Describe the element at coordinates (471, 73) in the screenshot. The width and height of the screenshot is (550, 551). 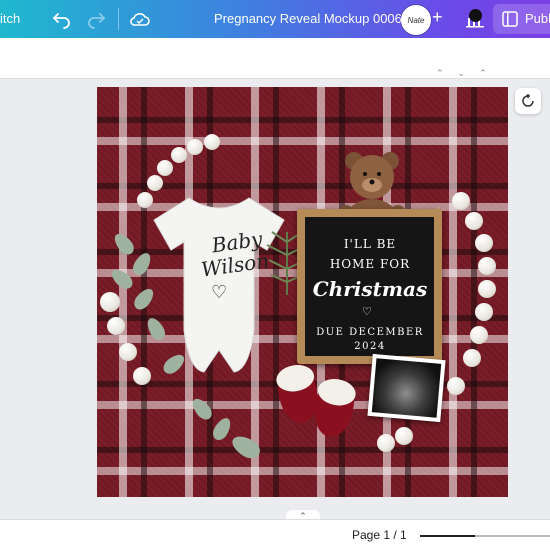
I see `page-controls: ⌃⌄⌃` at that location.